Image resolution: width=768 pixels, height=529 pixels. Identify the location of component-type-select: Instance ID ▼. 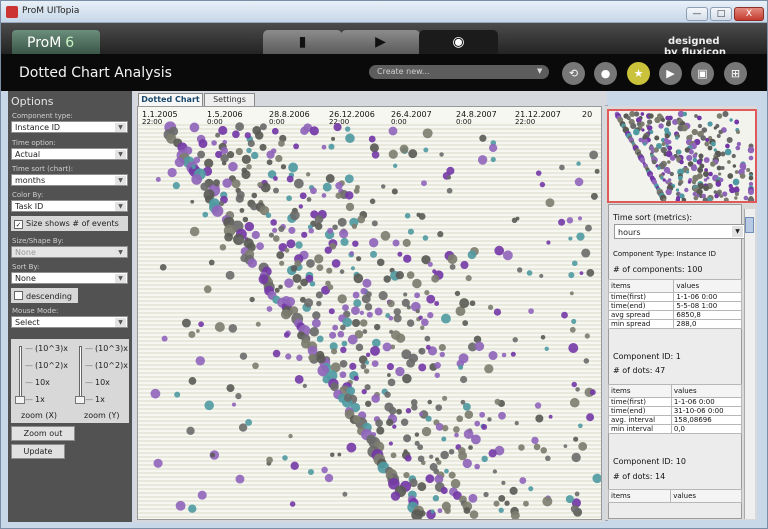
(69, 127).